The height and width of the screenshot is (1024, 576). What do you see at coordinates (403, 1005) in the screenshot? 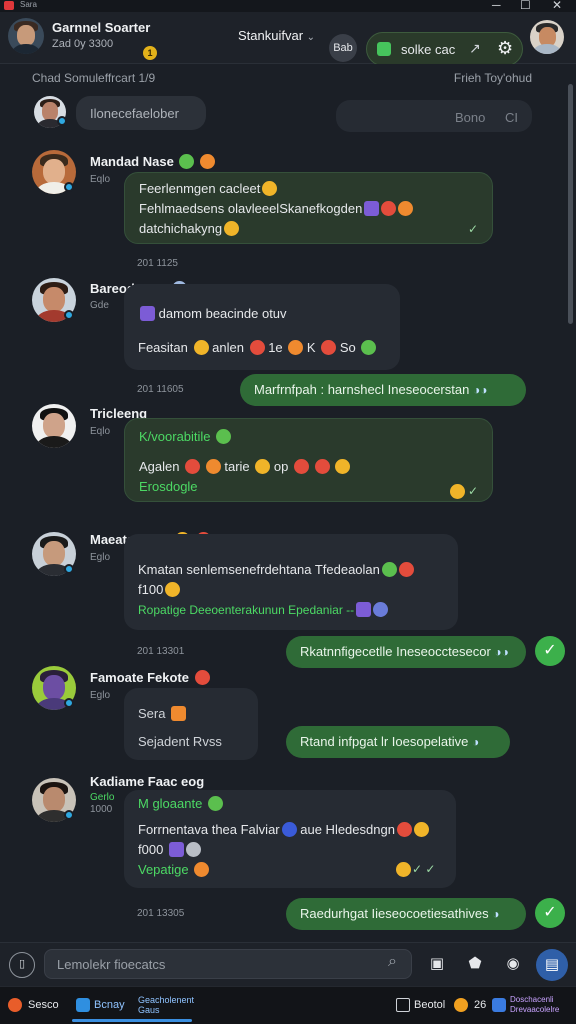
I see `window-icon` at bounding box center [403, 1005].